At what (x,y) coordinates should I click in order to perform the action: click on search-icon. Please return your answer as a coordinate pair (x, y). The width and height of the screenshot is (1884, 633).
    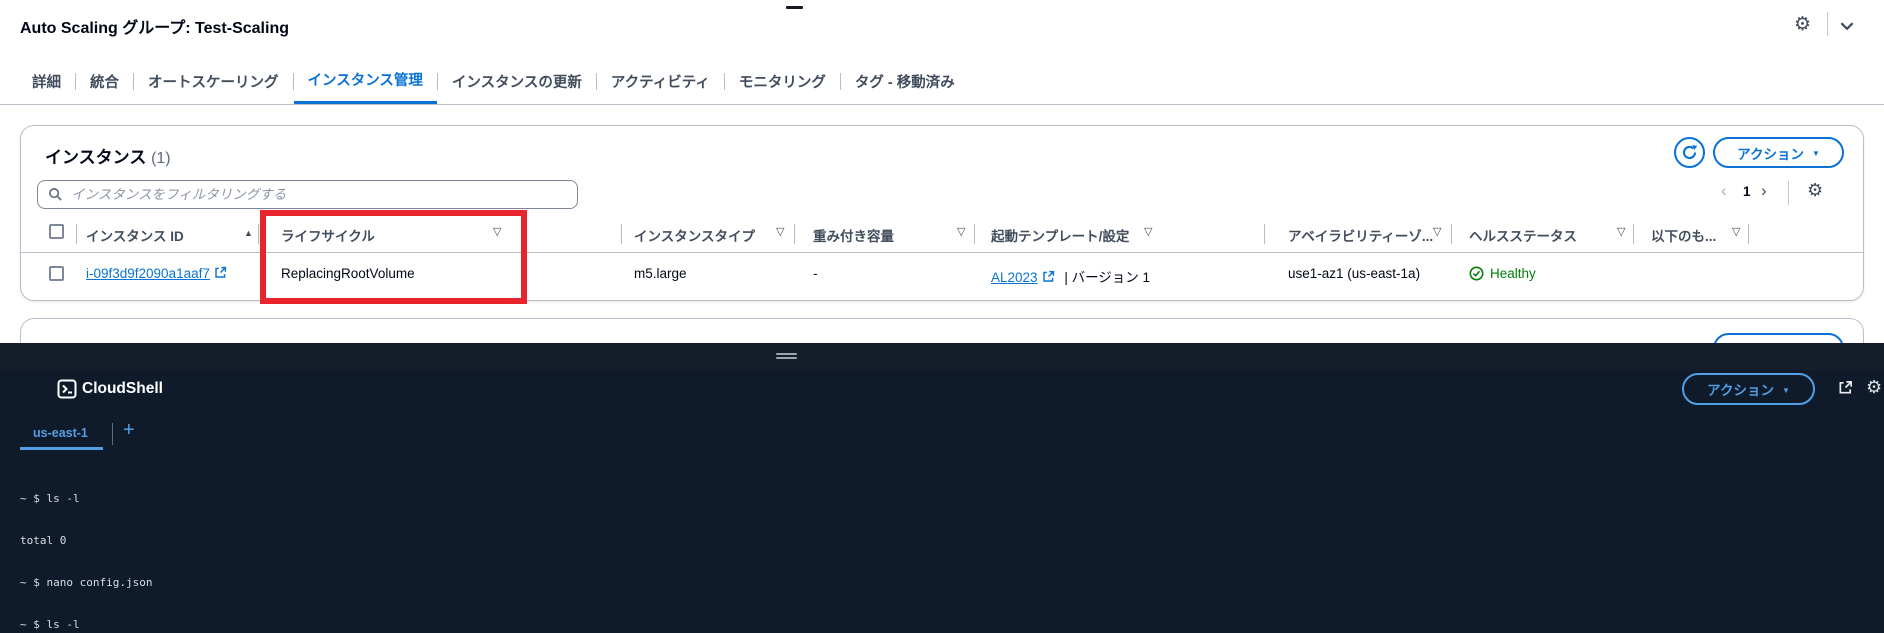
    Looking at the image, I should click on (55, 194).